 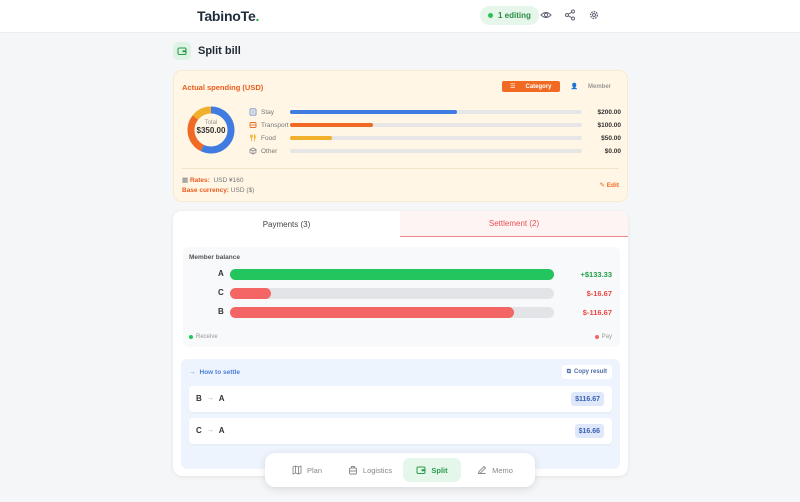 What do you see at coordinates (275, 125) in the screenshot?
I see `category-name: Transport` at bounding box center [275, 125].